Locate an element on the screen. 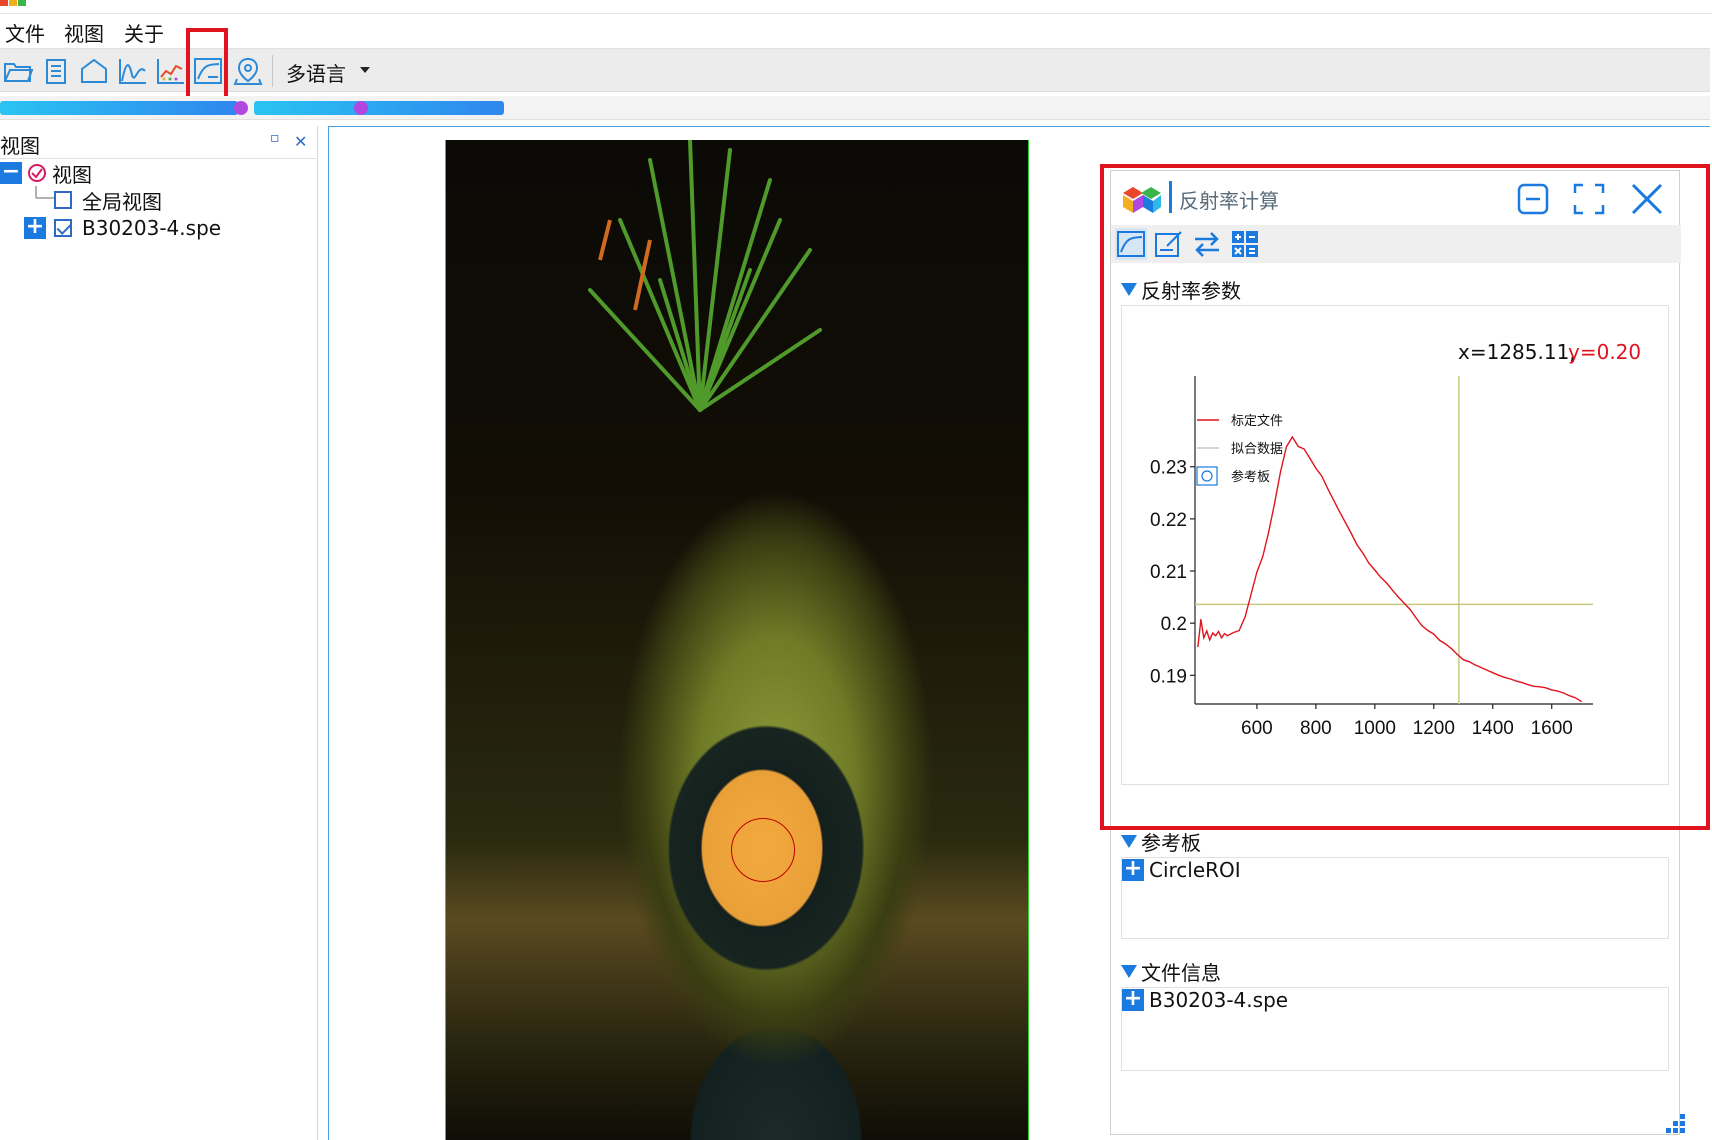 The width and height of the screenshot is (1712, 1140). section-header-fileinfo: 文件信息 is located at coordinates (1171, 971).